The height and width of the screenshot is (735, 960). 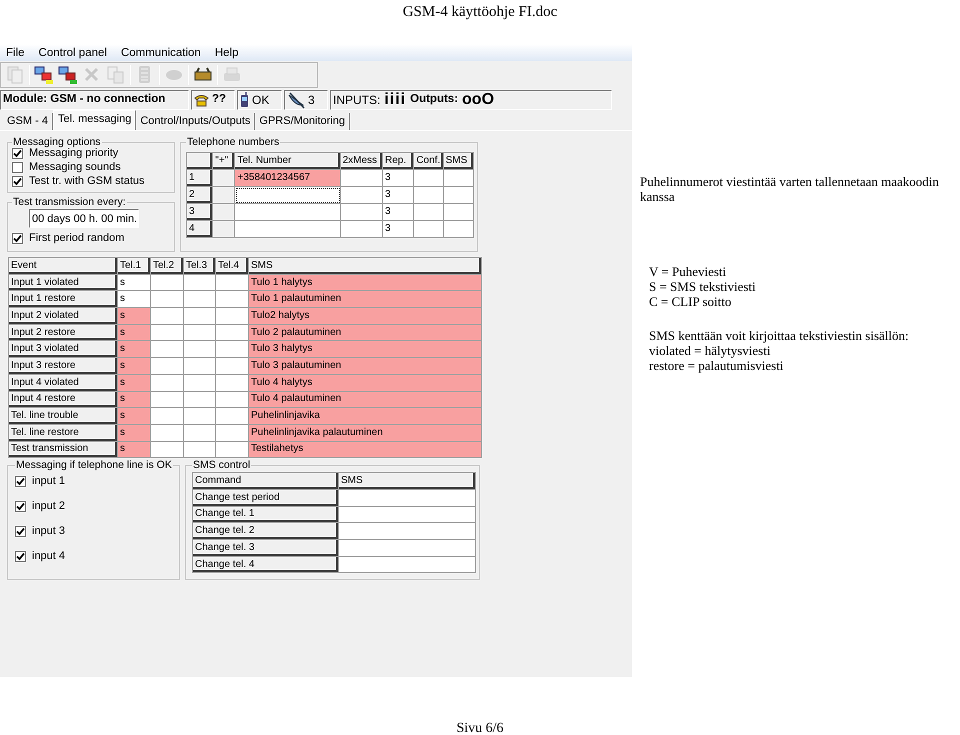 I want to click on row-header: Input 2 violated, so click(x=63, y=316).